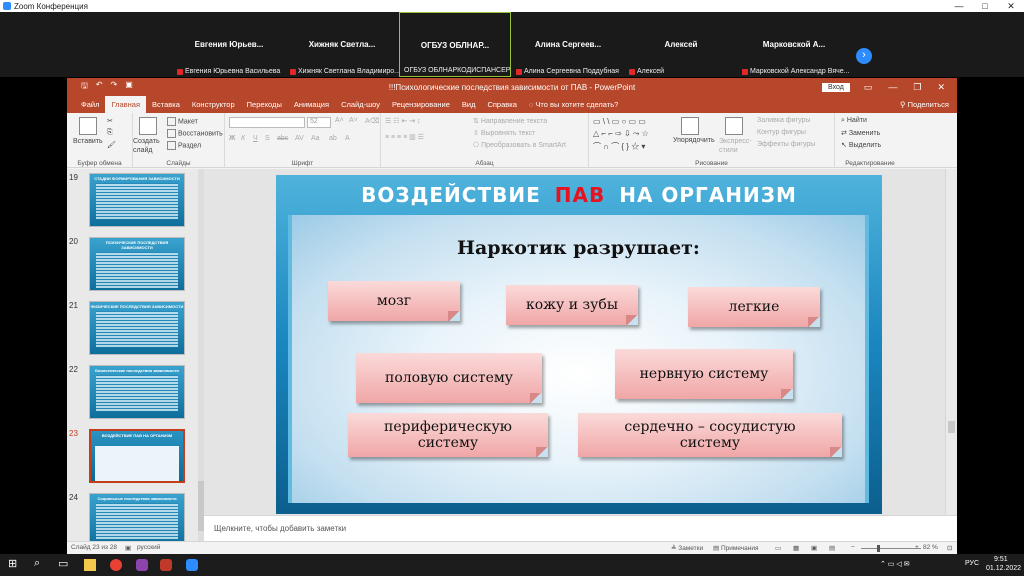 This screenshot has height=576, width=1024. I want to click on windows-start-icon: ⊞, so click(14, 563).